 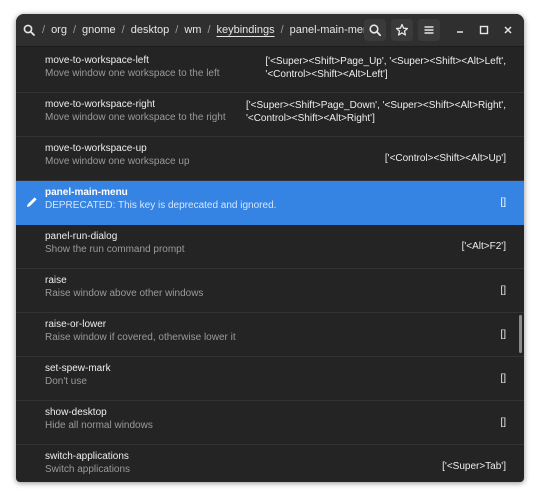 I want to click on key-description: Move window one workspace up, so click(x=117, y=161).